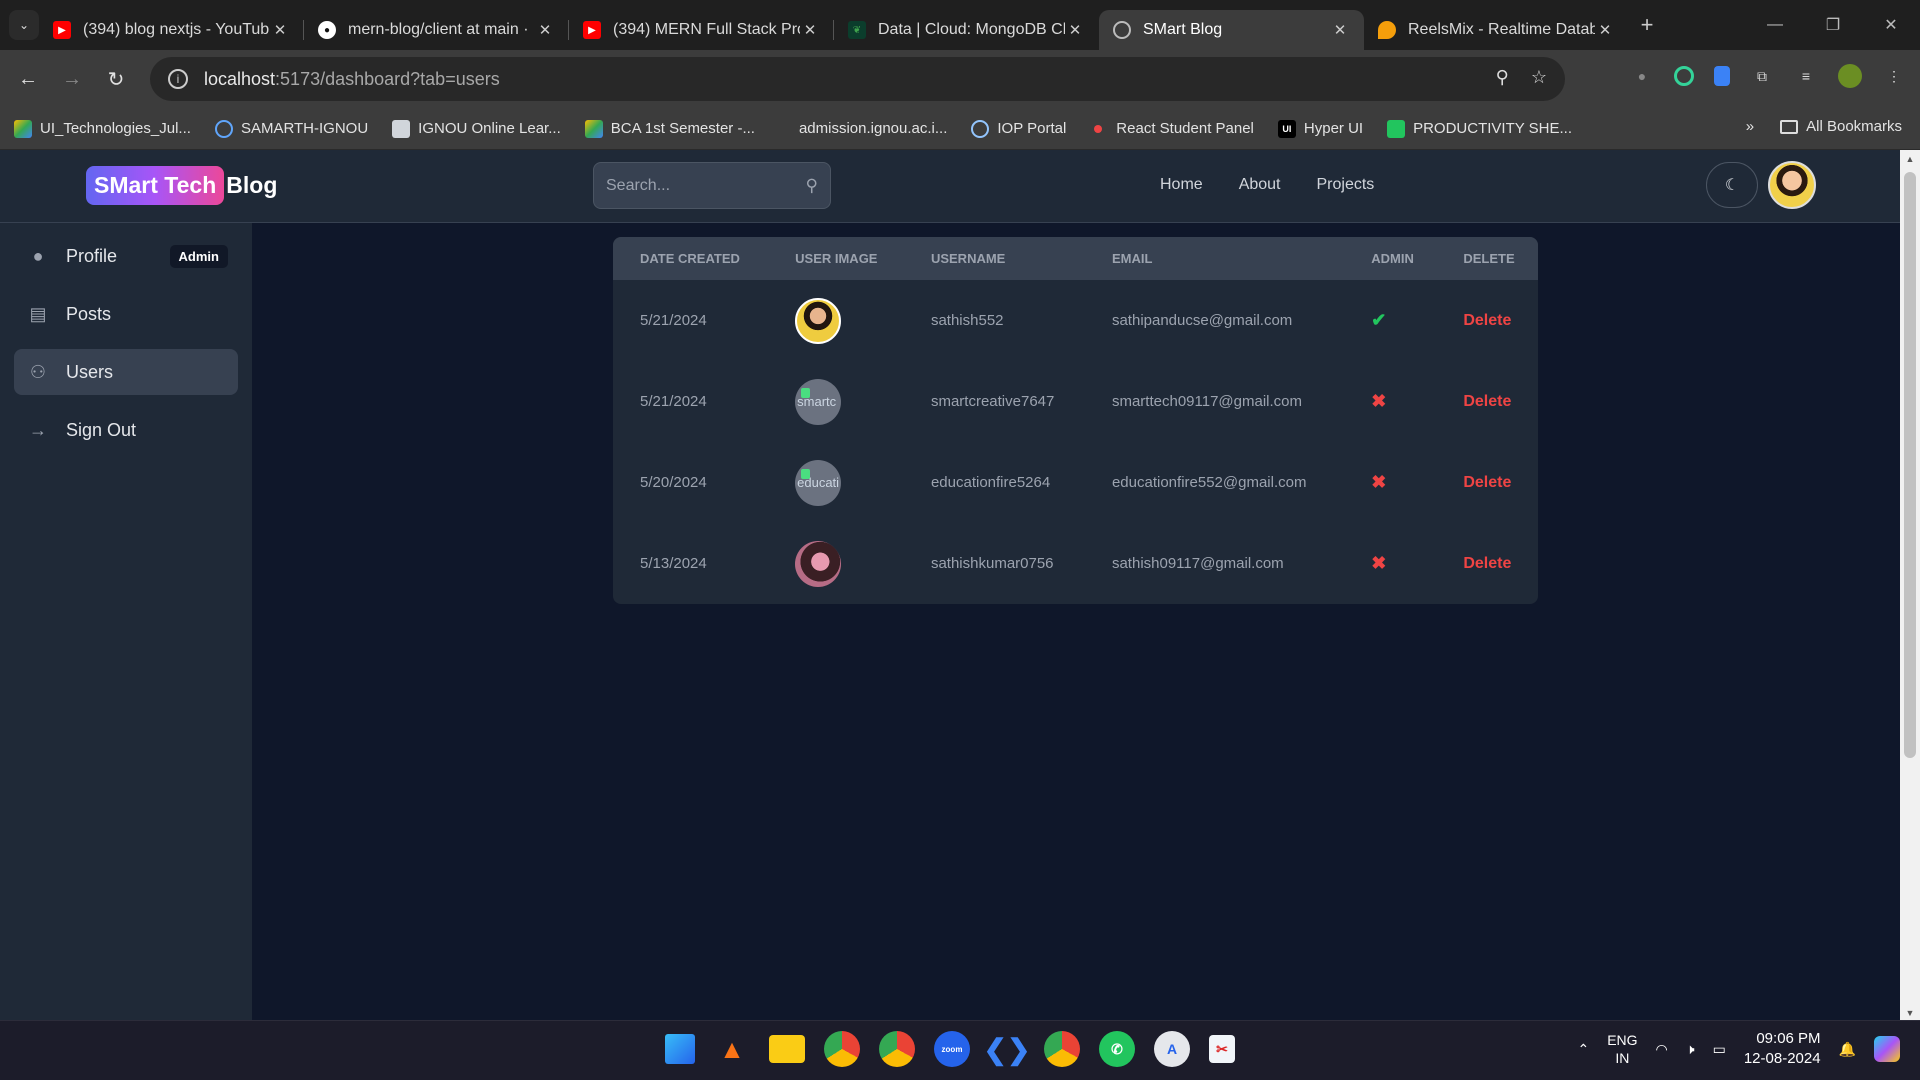 This screenshot has height=1080, width=1920. Describe the element at coordinates (171, 30) in the screenshot. I see `browser-tab: ▶ (394) blog nextjs - YouTube ✕` at that location.